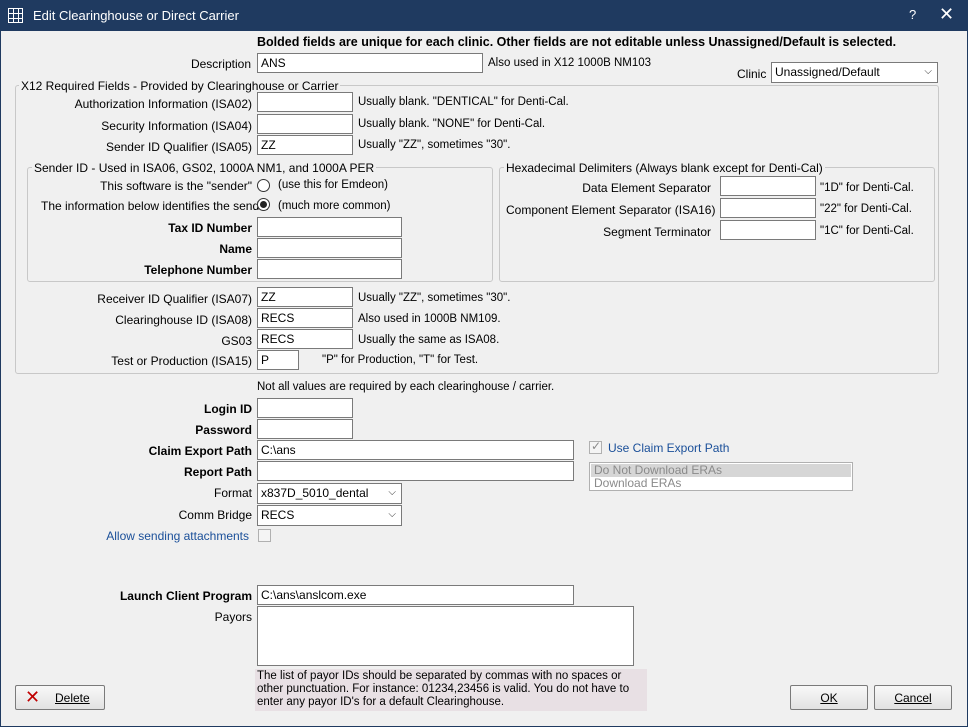 Image resolution: width=968 pixels, height=727 pixels. Describe the element at coordinates (233, 617) in the screenshot. I see `payors-label: Payors` at that location.